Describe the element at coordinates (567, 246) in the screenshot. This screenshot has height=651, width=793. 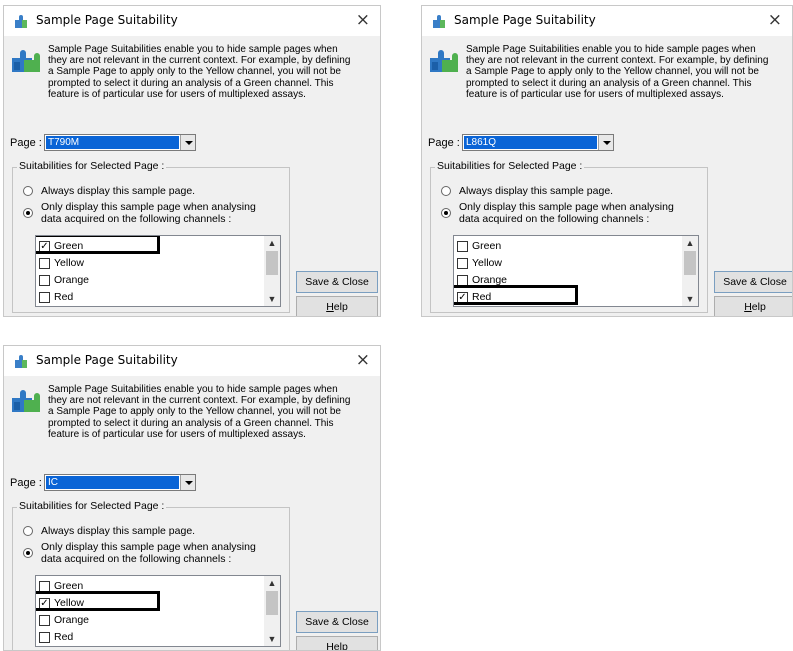
I see `channel-item-green: Green` at that location.